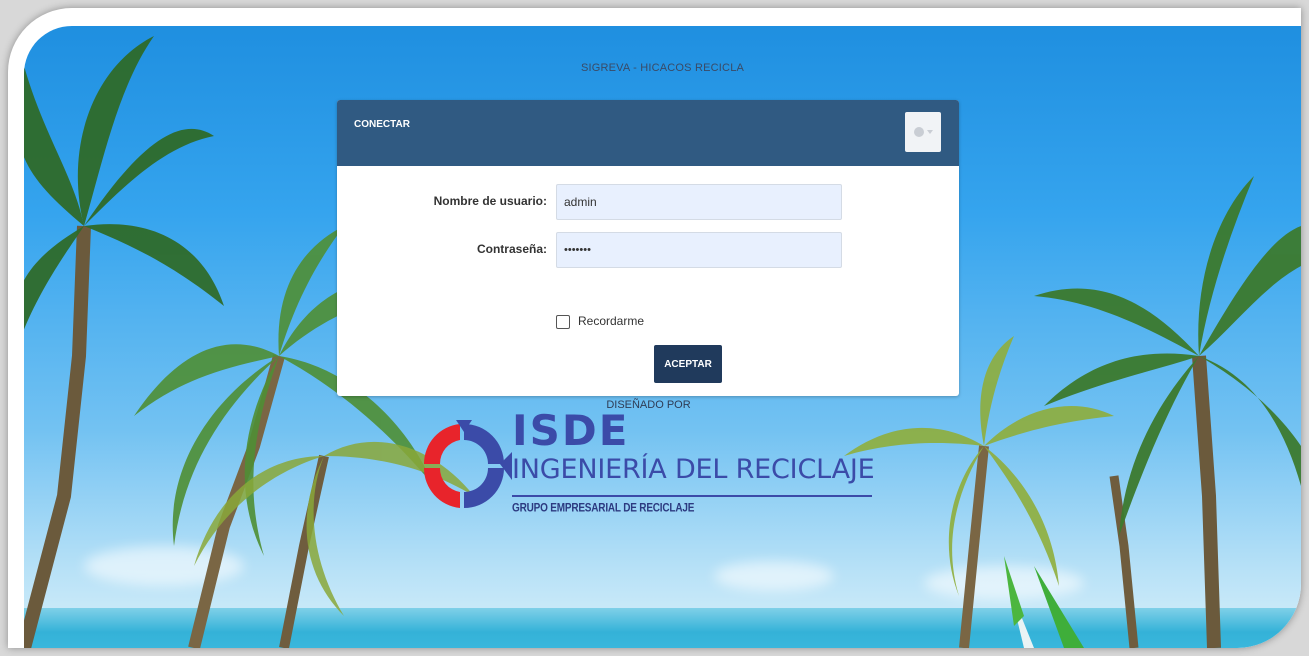 The width and height of the screenshot is (1309, 656). I want to click on accept-button: ACEPTAR, so click(688, 364).